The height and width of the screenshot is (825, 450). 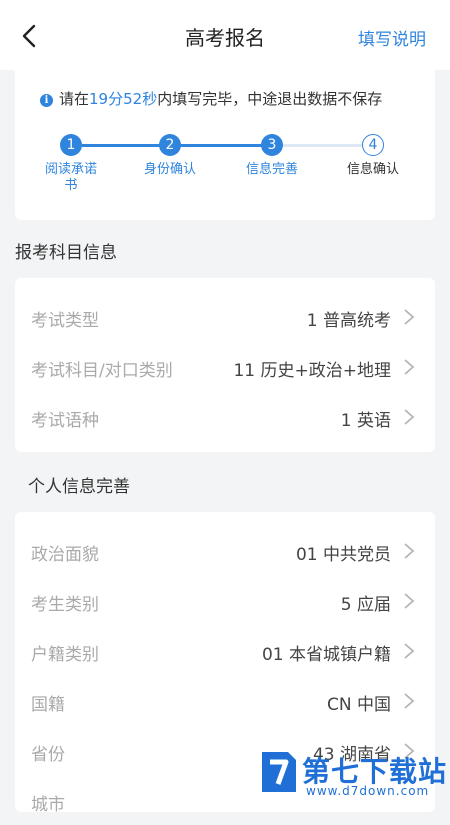 I want to click on info-icon: i, so click(x=46, y=100).